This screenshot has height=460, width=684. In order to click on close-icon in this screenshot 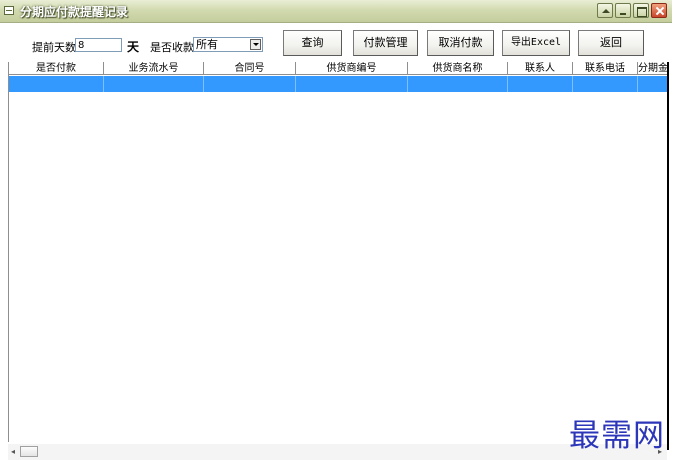, I will do `click(659, 10)`.